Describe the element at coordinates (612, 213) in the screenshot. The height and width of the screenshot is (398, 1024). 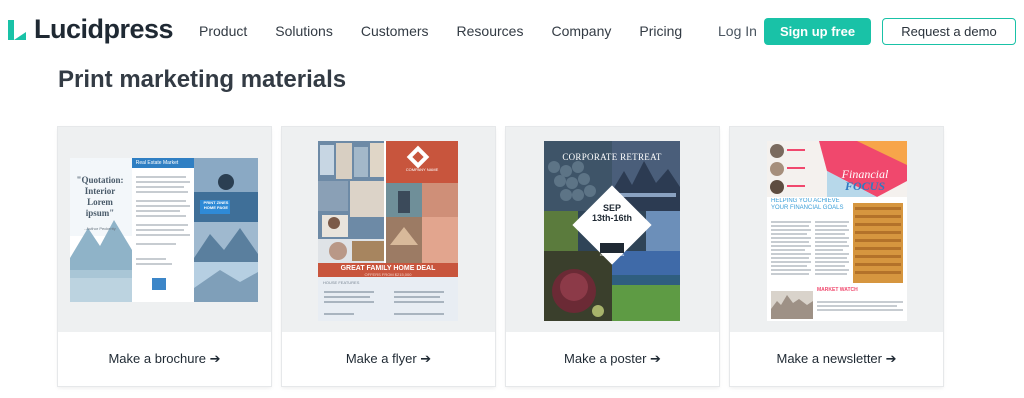
I see `poster-date: SEP 13th-16th` at that location.